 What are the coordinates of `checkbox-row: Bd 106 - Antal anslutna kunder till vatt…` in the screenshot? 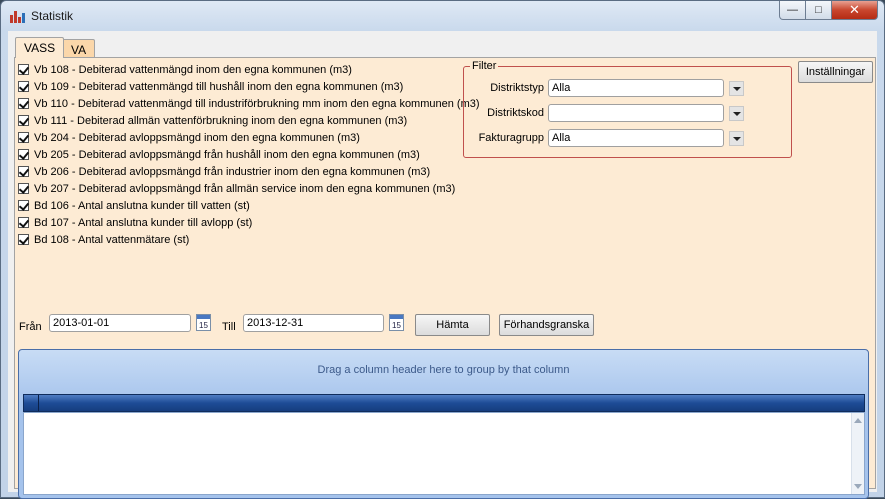 It's located at (249, 205).